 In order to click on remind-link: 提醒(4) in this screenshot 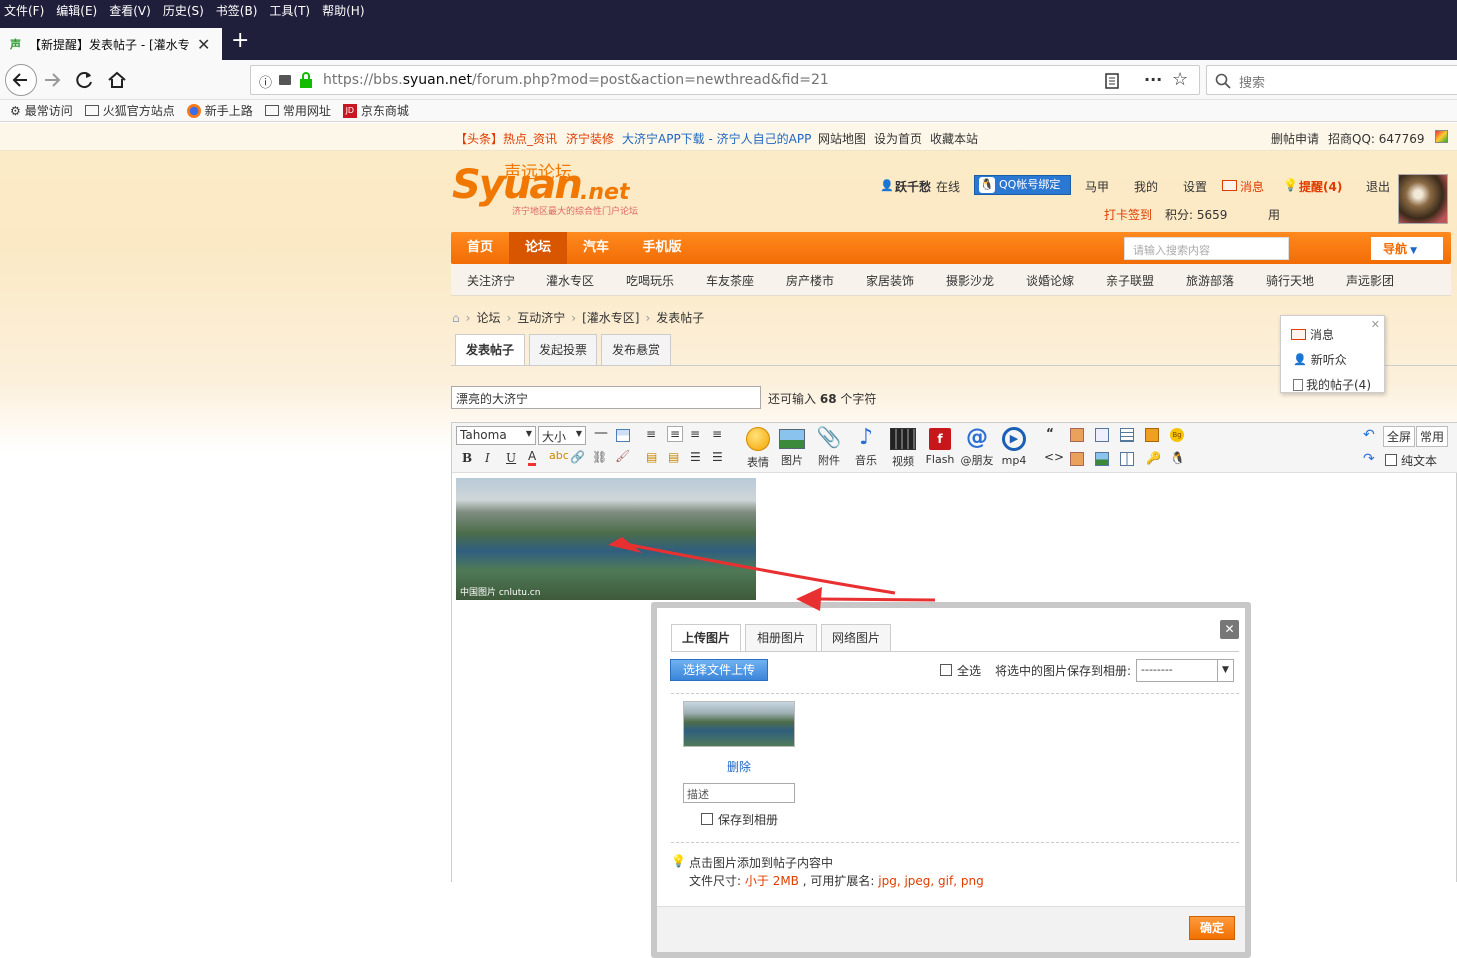, I will do `click(1320, 186)`.